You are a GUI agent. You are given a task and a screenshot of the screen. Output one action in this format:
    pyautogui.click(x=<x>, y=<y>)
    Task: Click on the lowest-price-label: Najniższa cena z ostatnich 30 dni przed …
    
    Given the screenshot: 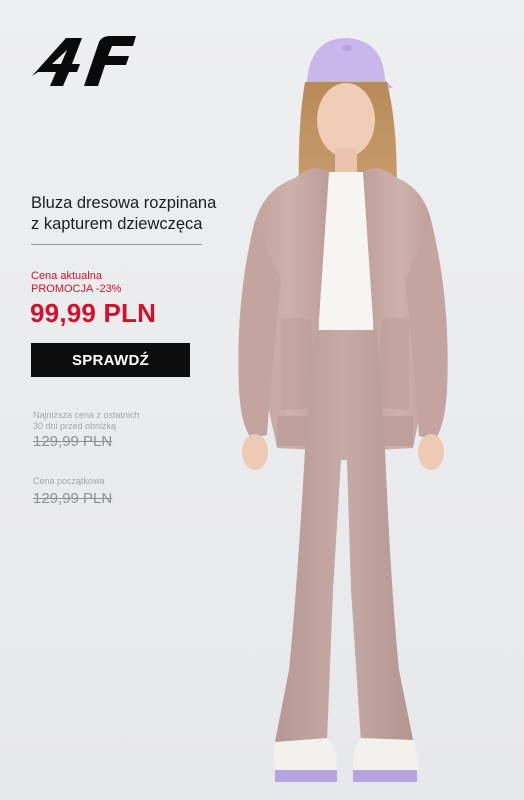 What is the action you would take?
    pyautogui.click(x=98, y=421)
    